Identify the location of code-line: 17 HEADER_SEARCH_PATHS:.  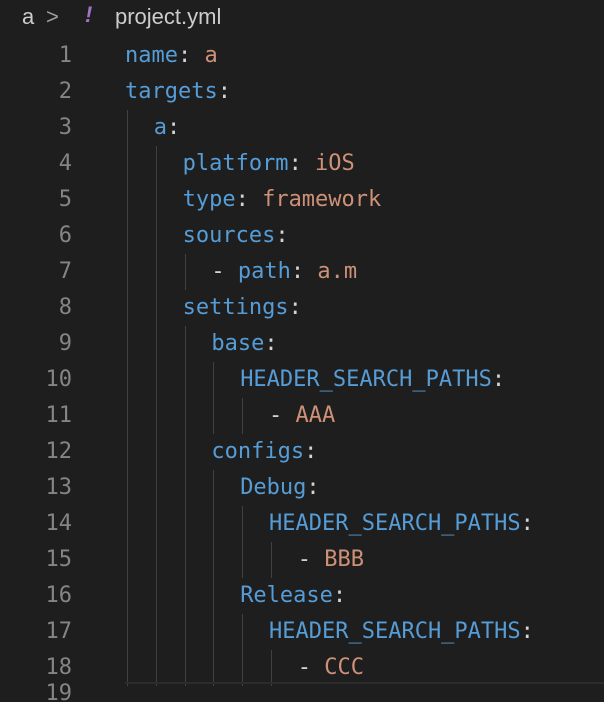
(302, 632).